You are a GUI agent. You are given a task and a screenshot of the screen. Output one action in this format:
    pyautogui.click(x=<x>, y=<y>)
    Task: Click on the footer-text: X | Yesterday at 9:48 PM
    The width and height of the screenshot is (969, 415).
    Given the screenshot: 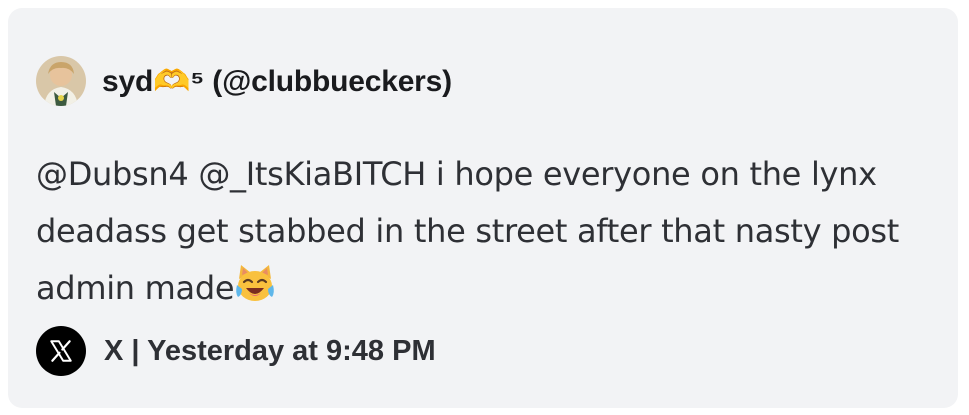 What is the action you would take?
    pyautogui.click(x=270, y=351)
    